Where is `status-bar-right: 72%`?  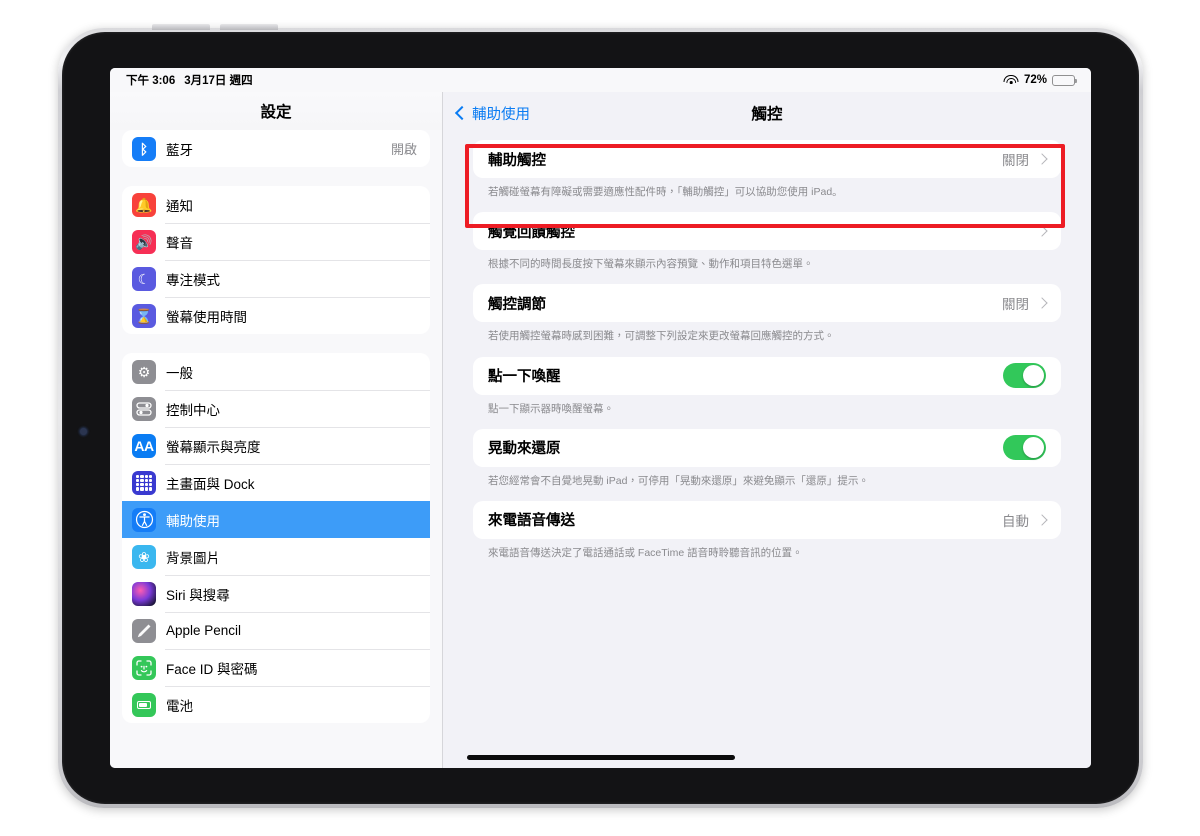
status-bar-right: 72% is located at coordinates (1040, 80).